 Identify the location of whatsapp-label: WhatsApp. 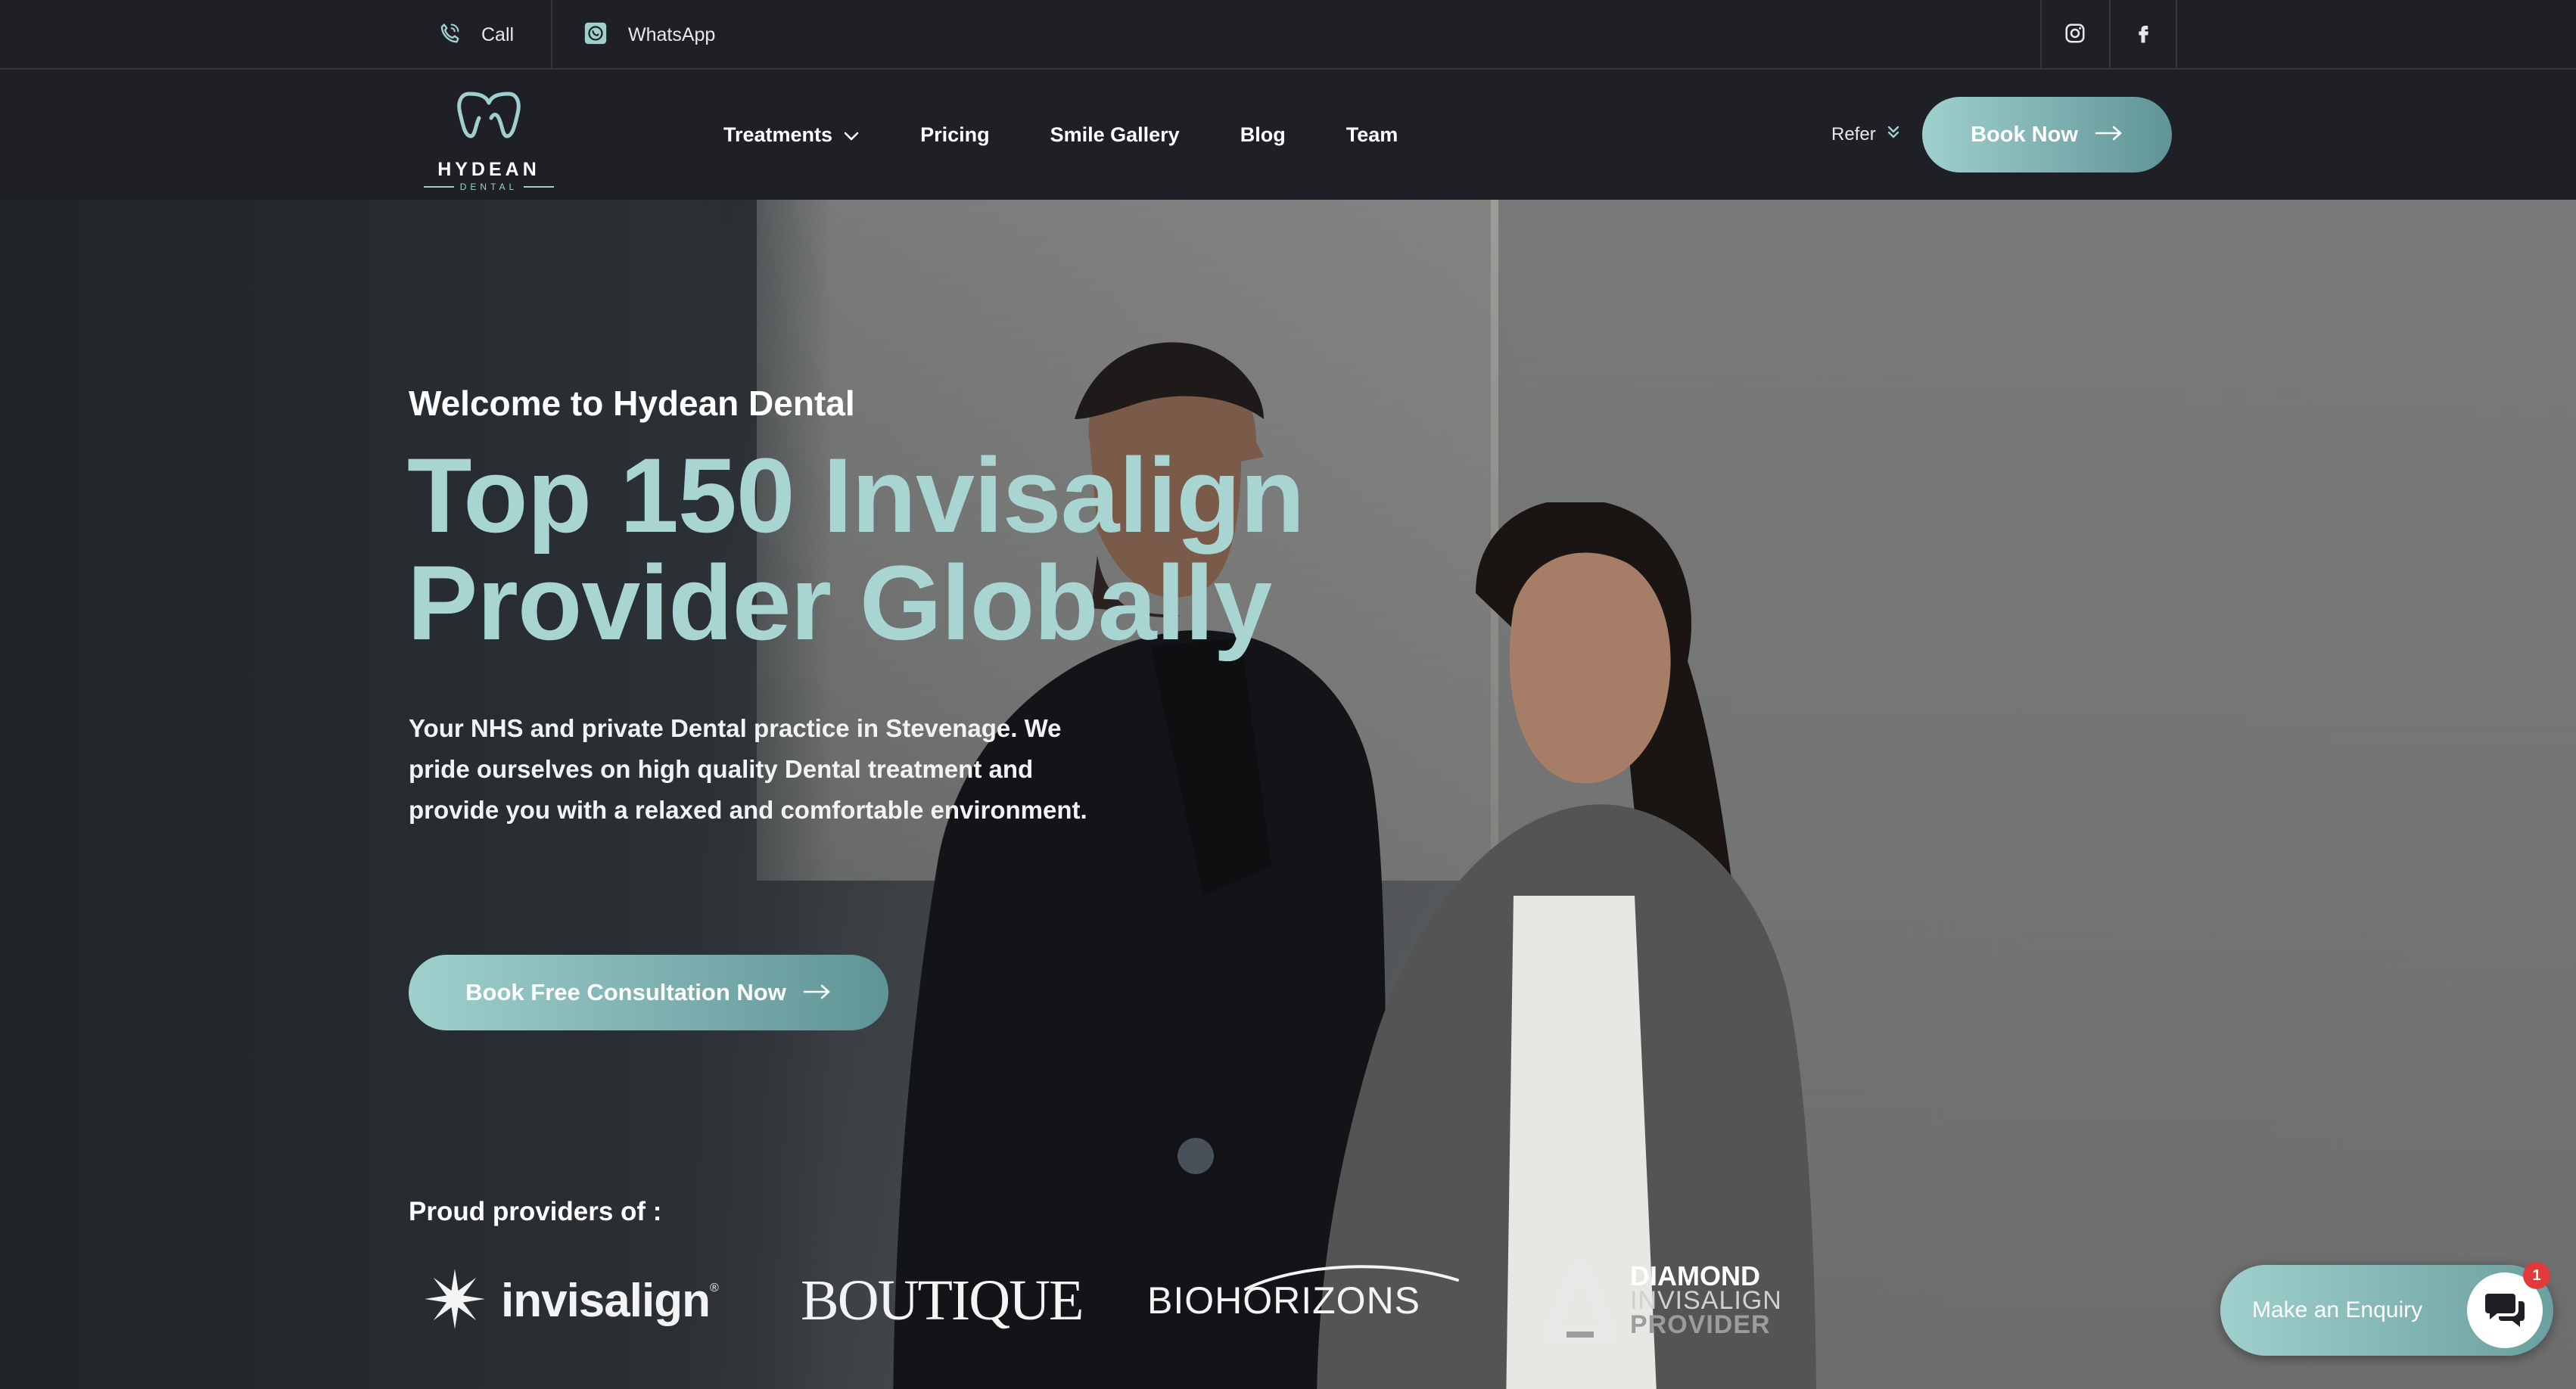
(672, 34).